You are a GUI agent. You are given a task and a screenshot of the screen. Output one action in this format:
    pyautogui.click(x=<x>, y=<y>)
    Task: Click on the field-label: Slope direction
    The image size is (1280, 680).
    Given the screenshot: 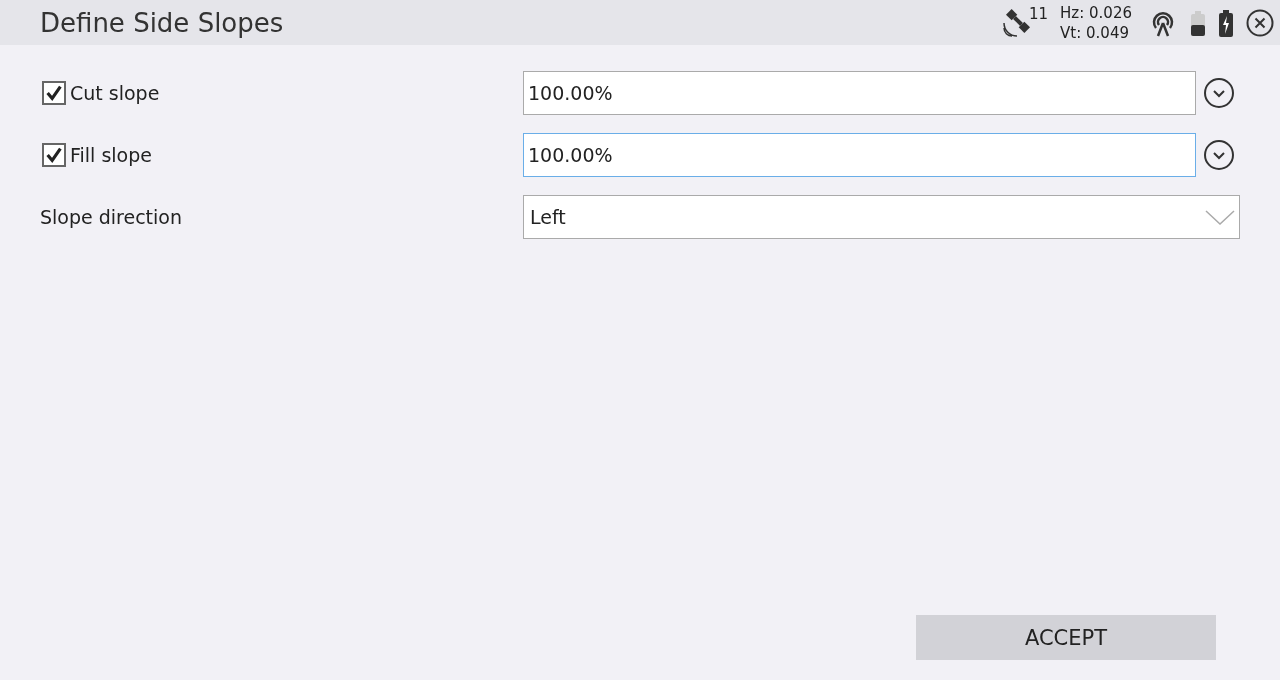 What is the action you would take?
    pyautogui.click(x=111, y=217)
    